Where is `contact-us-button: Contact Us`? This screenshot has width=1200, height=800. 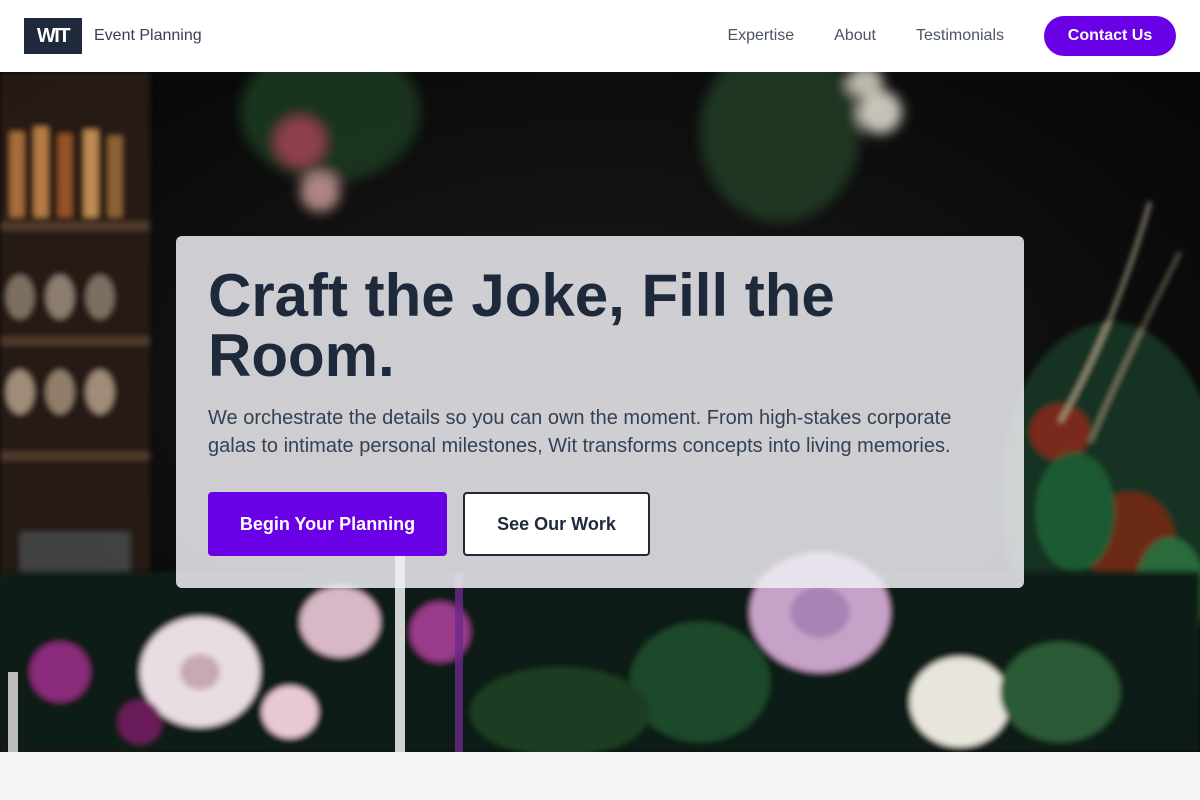
contact-us-button: Contact Us is located at coordinates (1110, 36).